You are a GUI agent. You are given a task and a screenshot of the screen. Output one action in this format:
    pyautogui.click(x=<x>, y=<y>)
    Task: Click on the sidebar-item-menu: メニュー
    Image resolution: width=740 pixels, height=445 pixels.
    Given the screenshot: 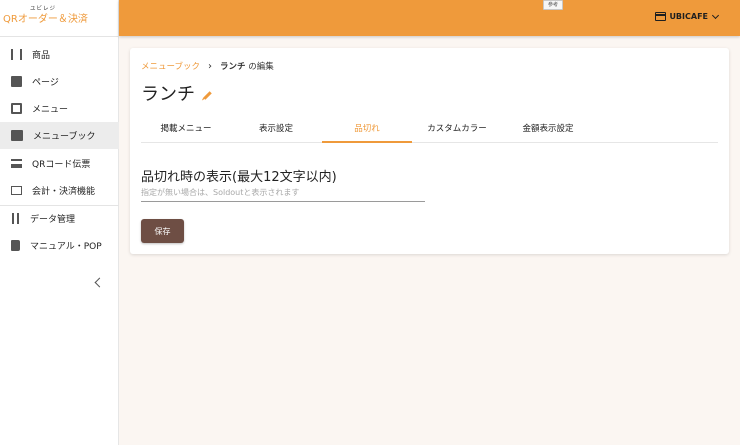 What is the action you would take?
    pyautogui.click(x=59, y=108)
    